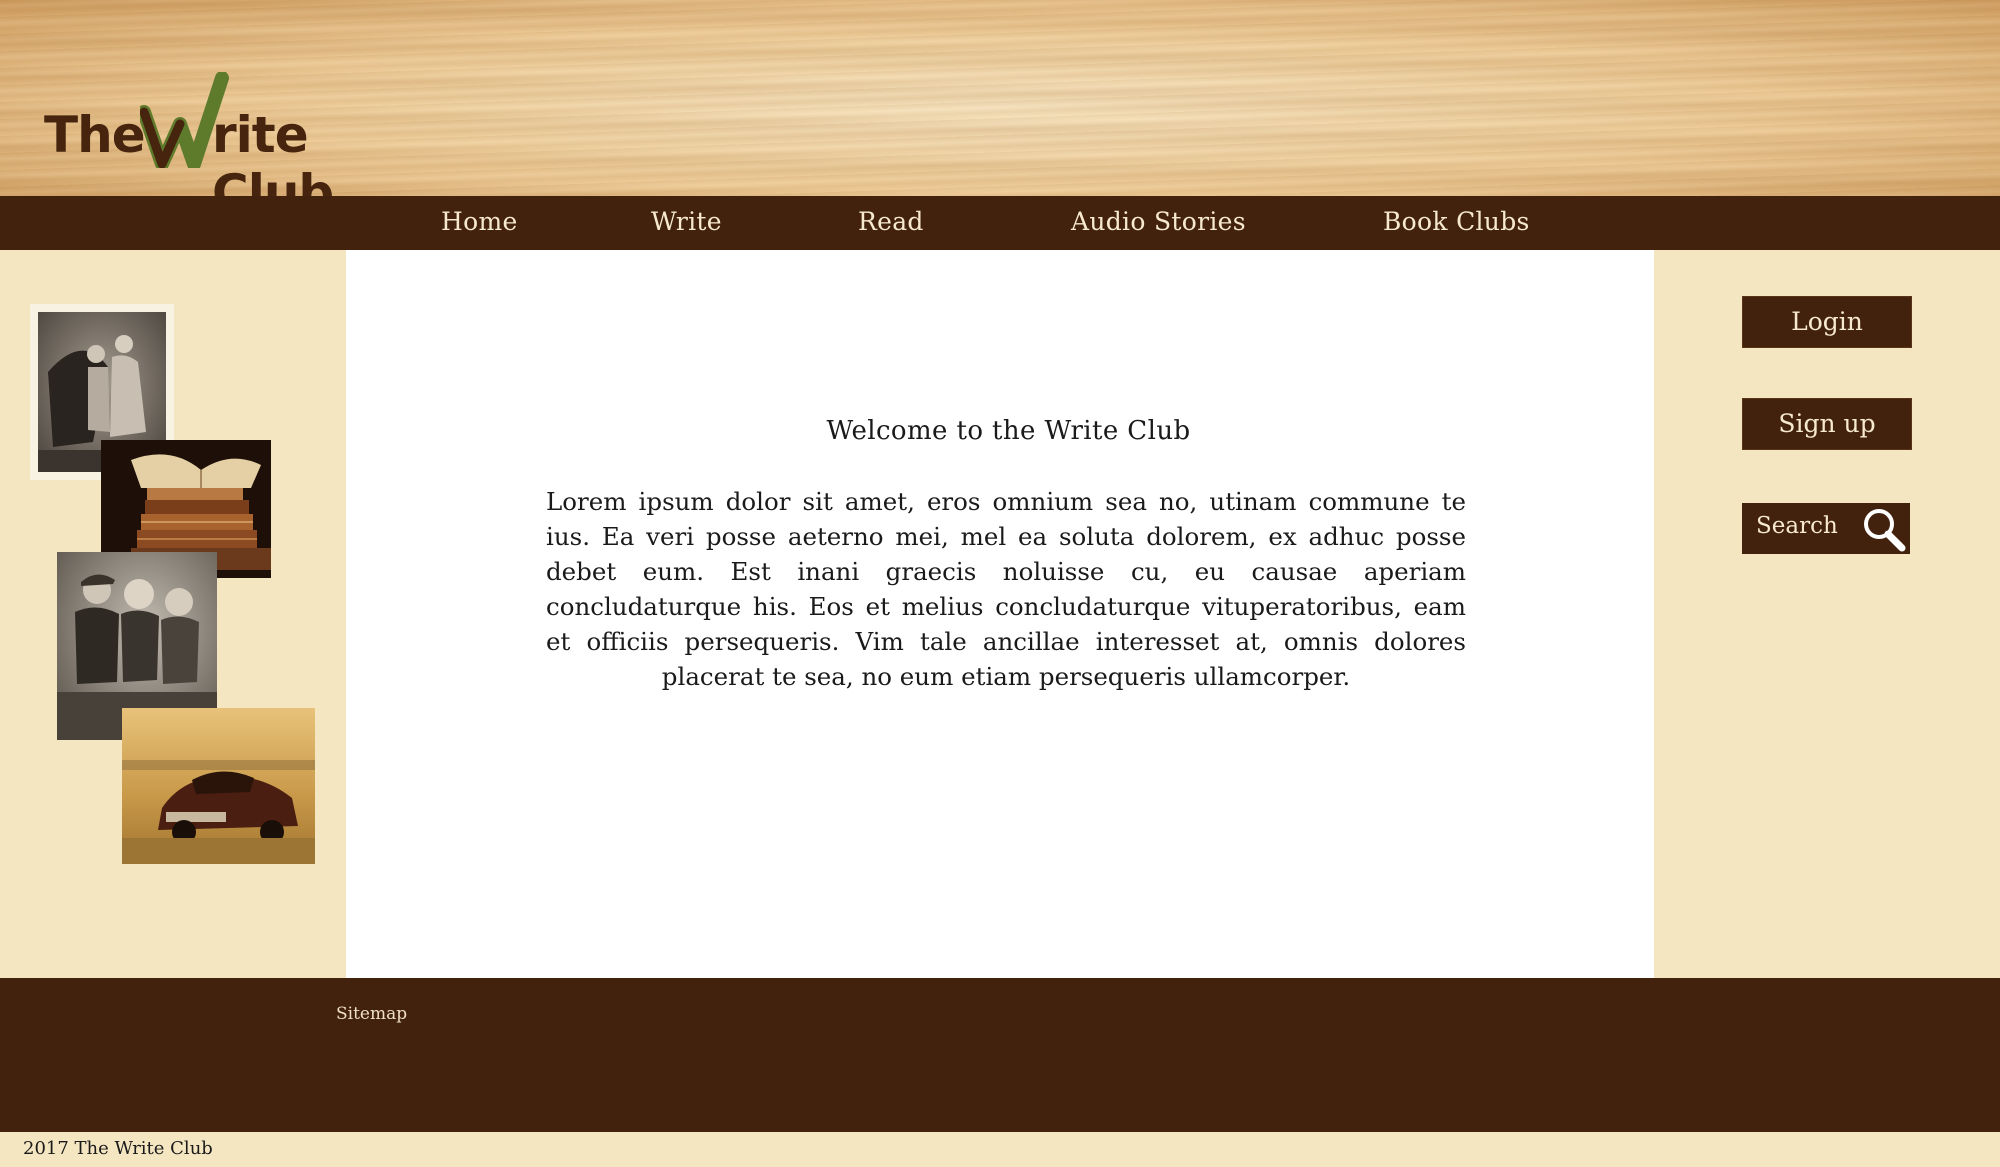 This screenshot has width=2000, height=1167. What do you see at coordinates (218, 786) in the screenshot?
I see `photo-vintage-car` at bounding box center [218, 786].